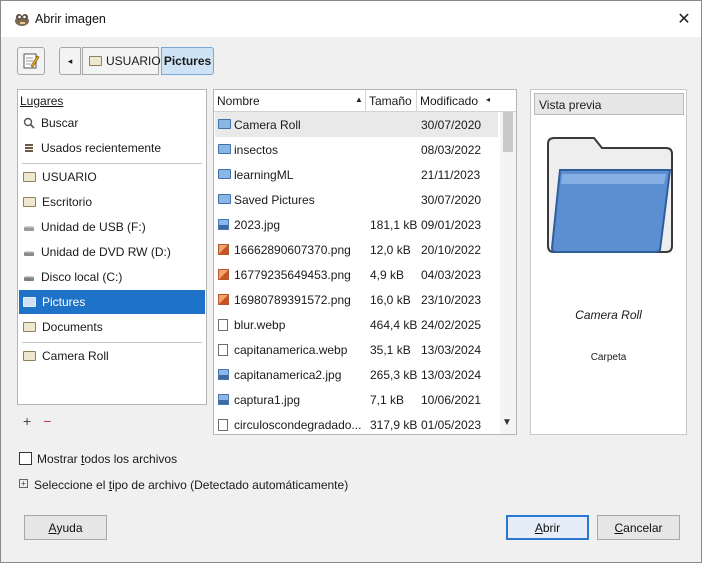  Describe the element at coordinates (238, 101) in the screenshot. I see `column-name-header: Nombre` at that location.